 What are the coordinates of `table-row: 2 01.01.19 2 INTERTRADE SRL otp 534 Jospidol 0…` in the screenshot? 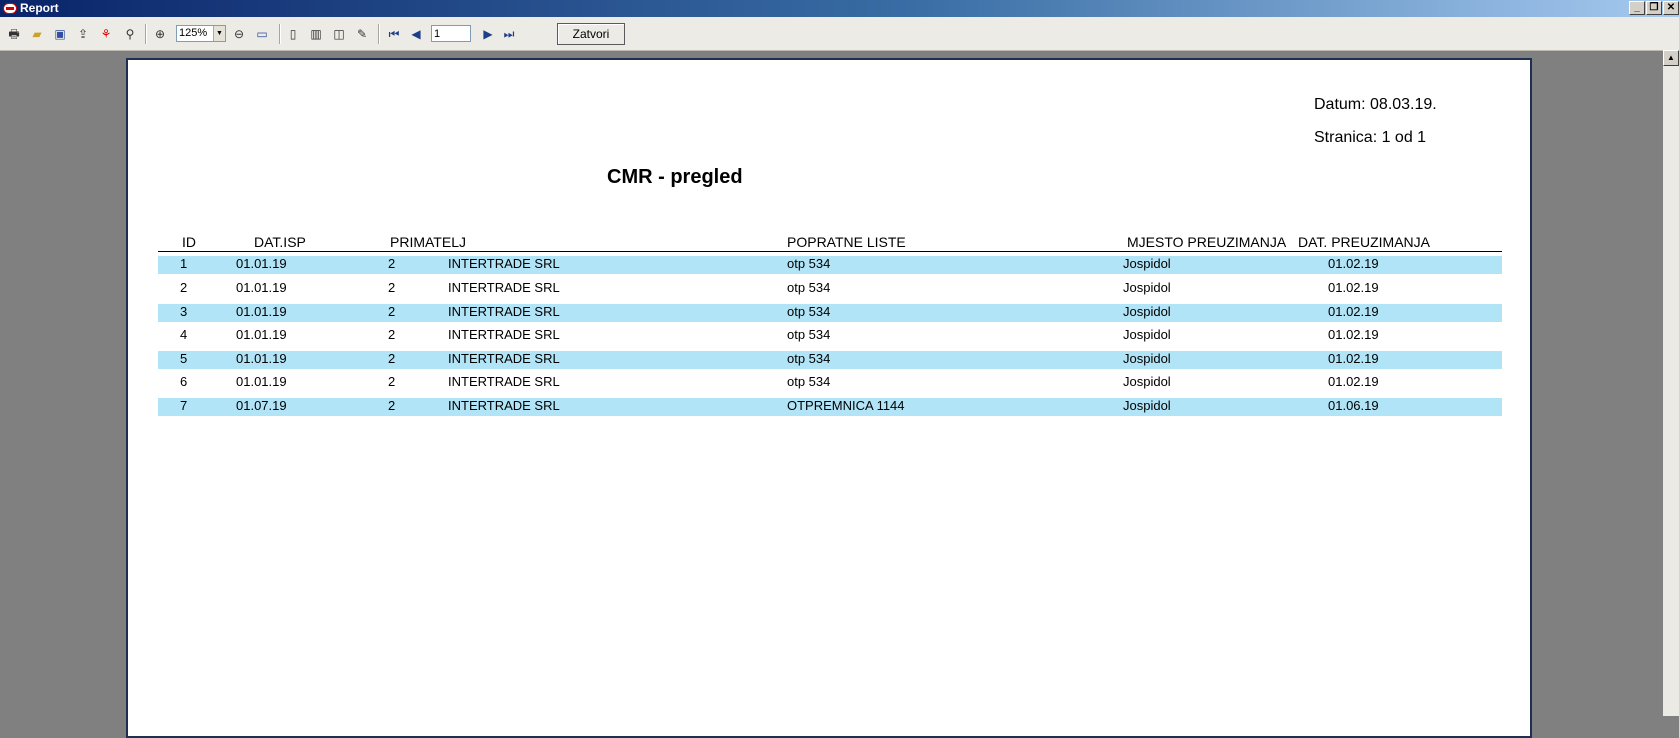 It's located at (830, 289).